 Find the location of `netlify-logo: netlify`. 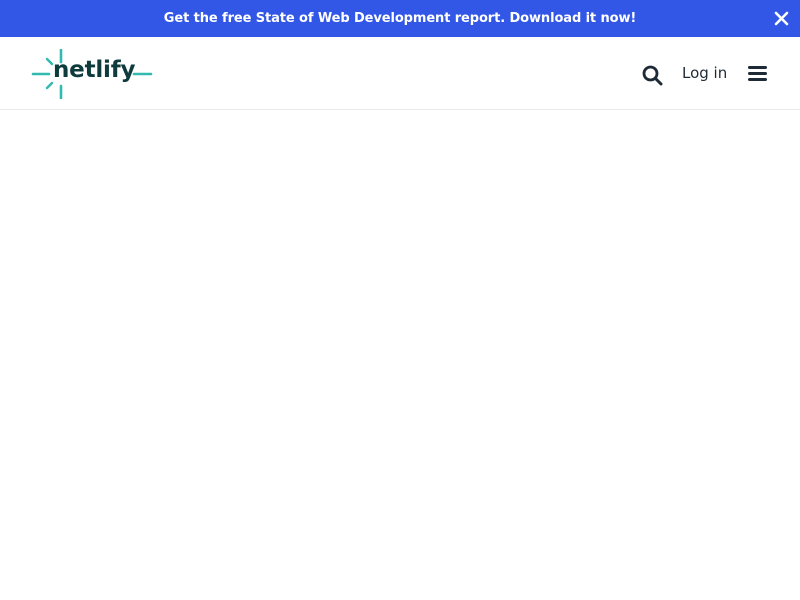

netlify-logo: netlify is located at coordinates (93, 74).